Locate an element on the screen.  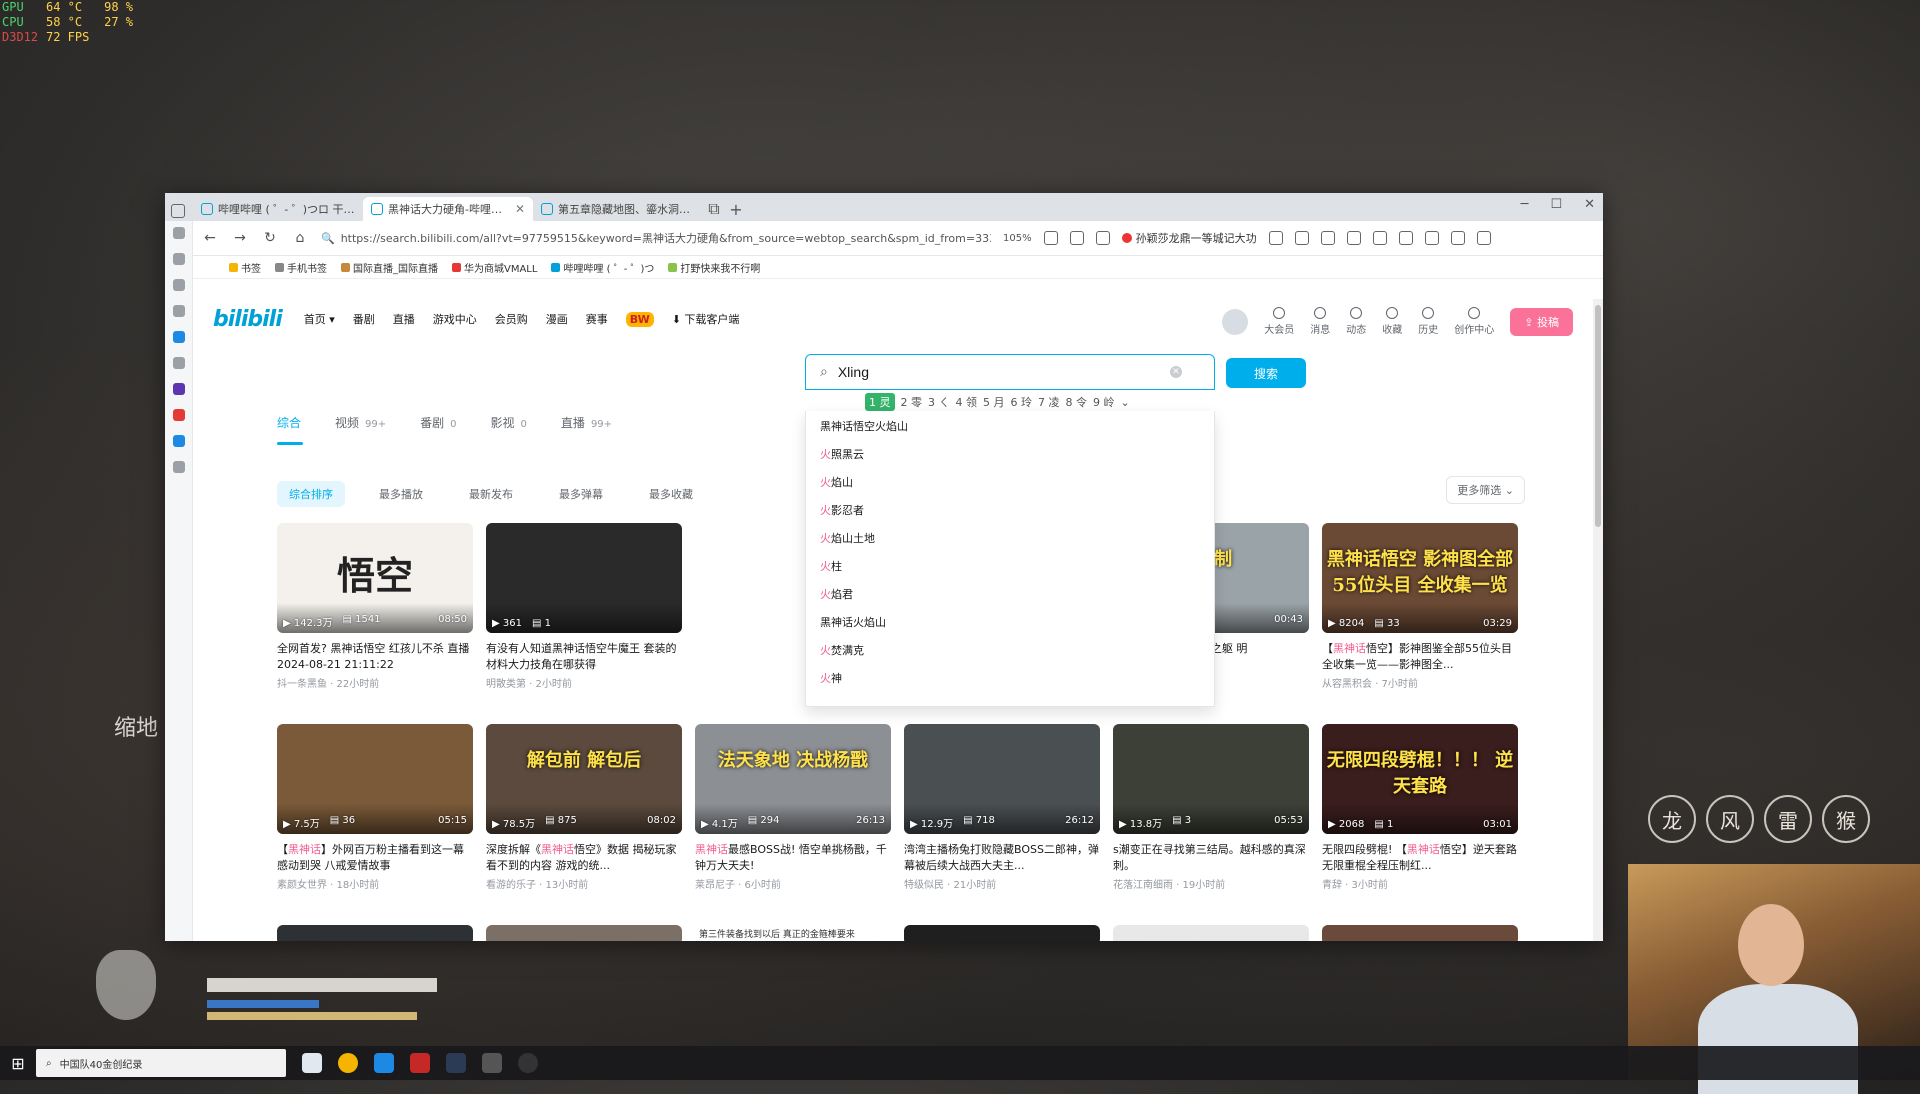
folder-icon is located at coordinates (178, 285).